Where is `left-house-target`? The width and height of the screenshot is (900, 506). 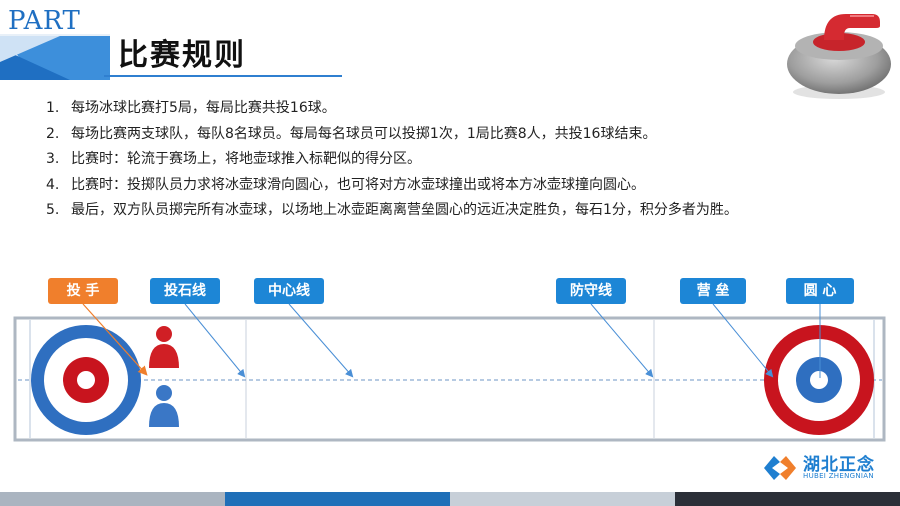
left-house-target is located at coordinates (86, 380).